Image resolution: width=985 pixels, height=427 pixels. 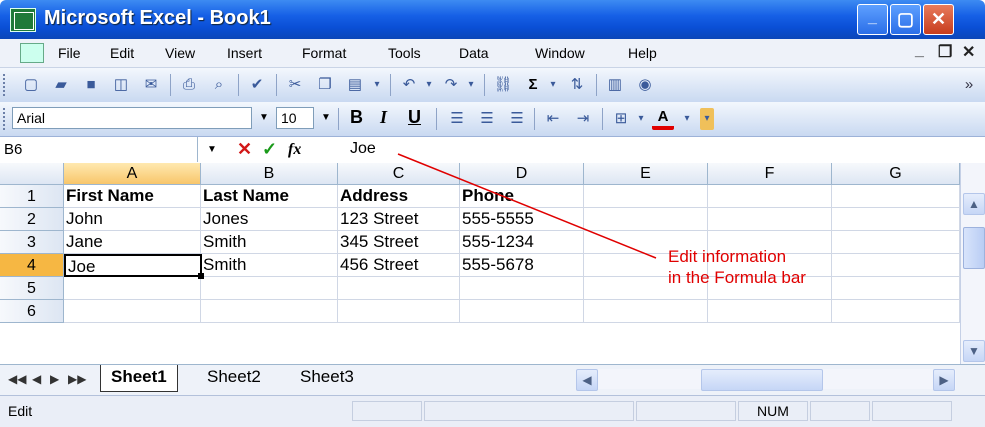 What do you see at coordinates (492, 379) in the screenshot?
I see `sheet-tab-bar: ◀◀ ◀ ▶ ▶▶ Sheet1 Sheet2 Sheet3 ◀ ▶` at bounding box center [492, 379].